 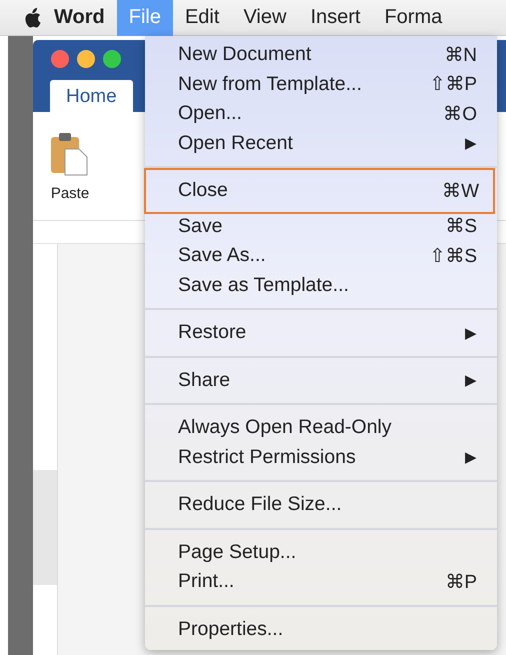 What do you see at coordinates (321, 333) in the screenshot?
I see `menu-item: Restore ▶` at bounding box center [321, 333].